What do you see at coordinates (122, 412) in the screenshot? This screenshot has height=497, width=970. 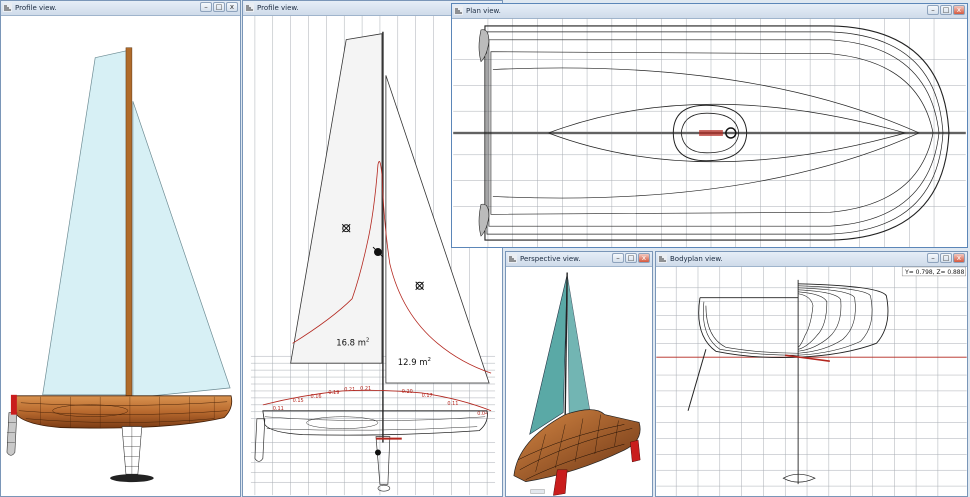 I see `hull` at bounding box center [122, 412].